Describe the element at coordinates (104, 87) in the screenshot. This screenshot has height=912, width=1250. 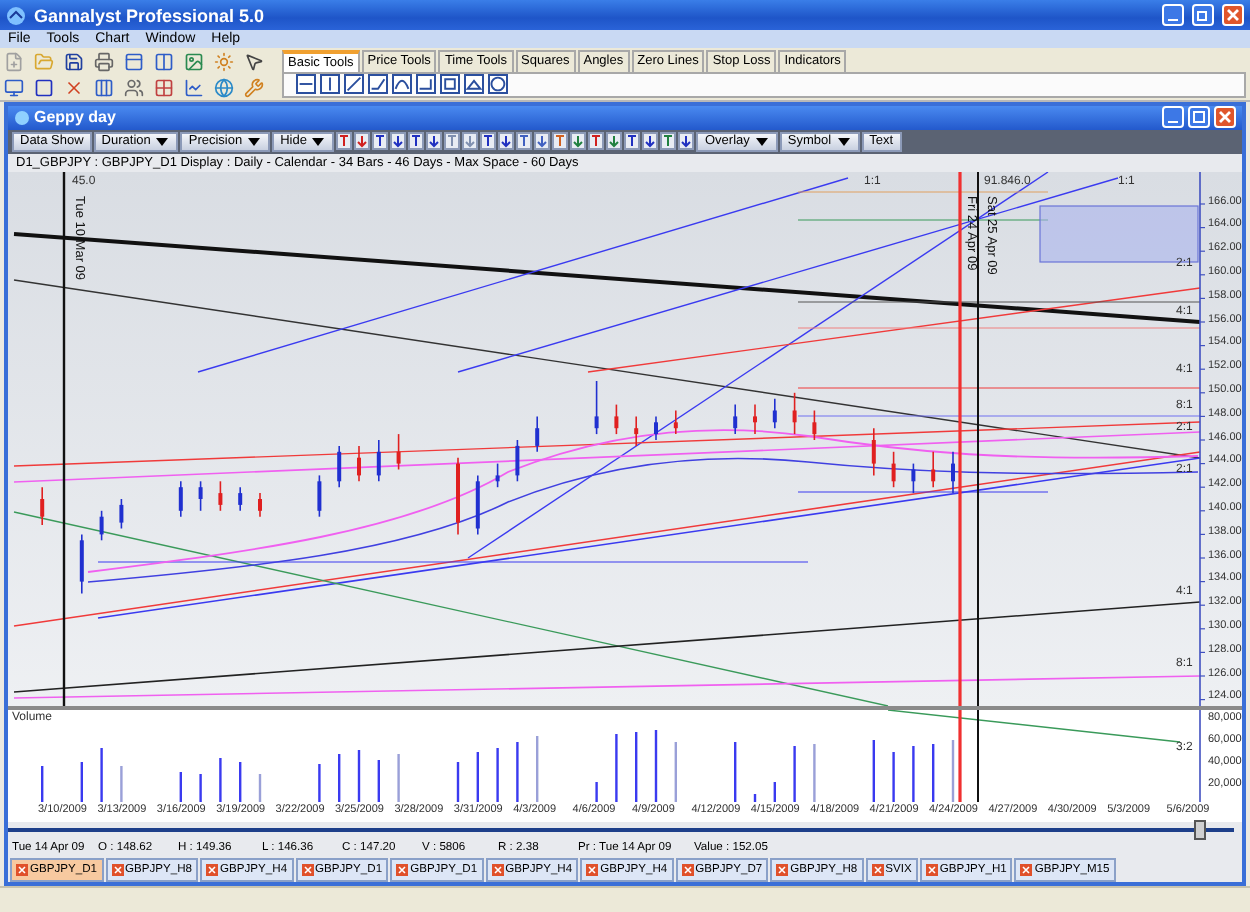
I see `columns-icon` at that location.